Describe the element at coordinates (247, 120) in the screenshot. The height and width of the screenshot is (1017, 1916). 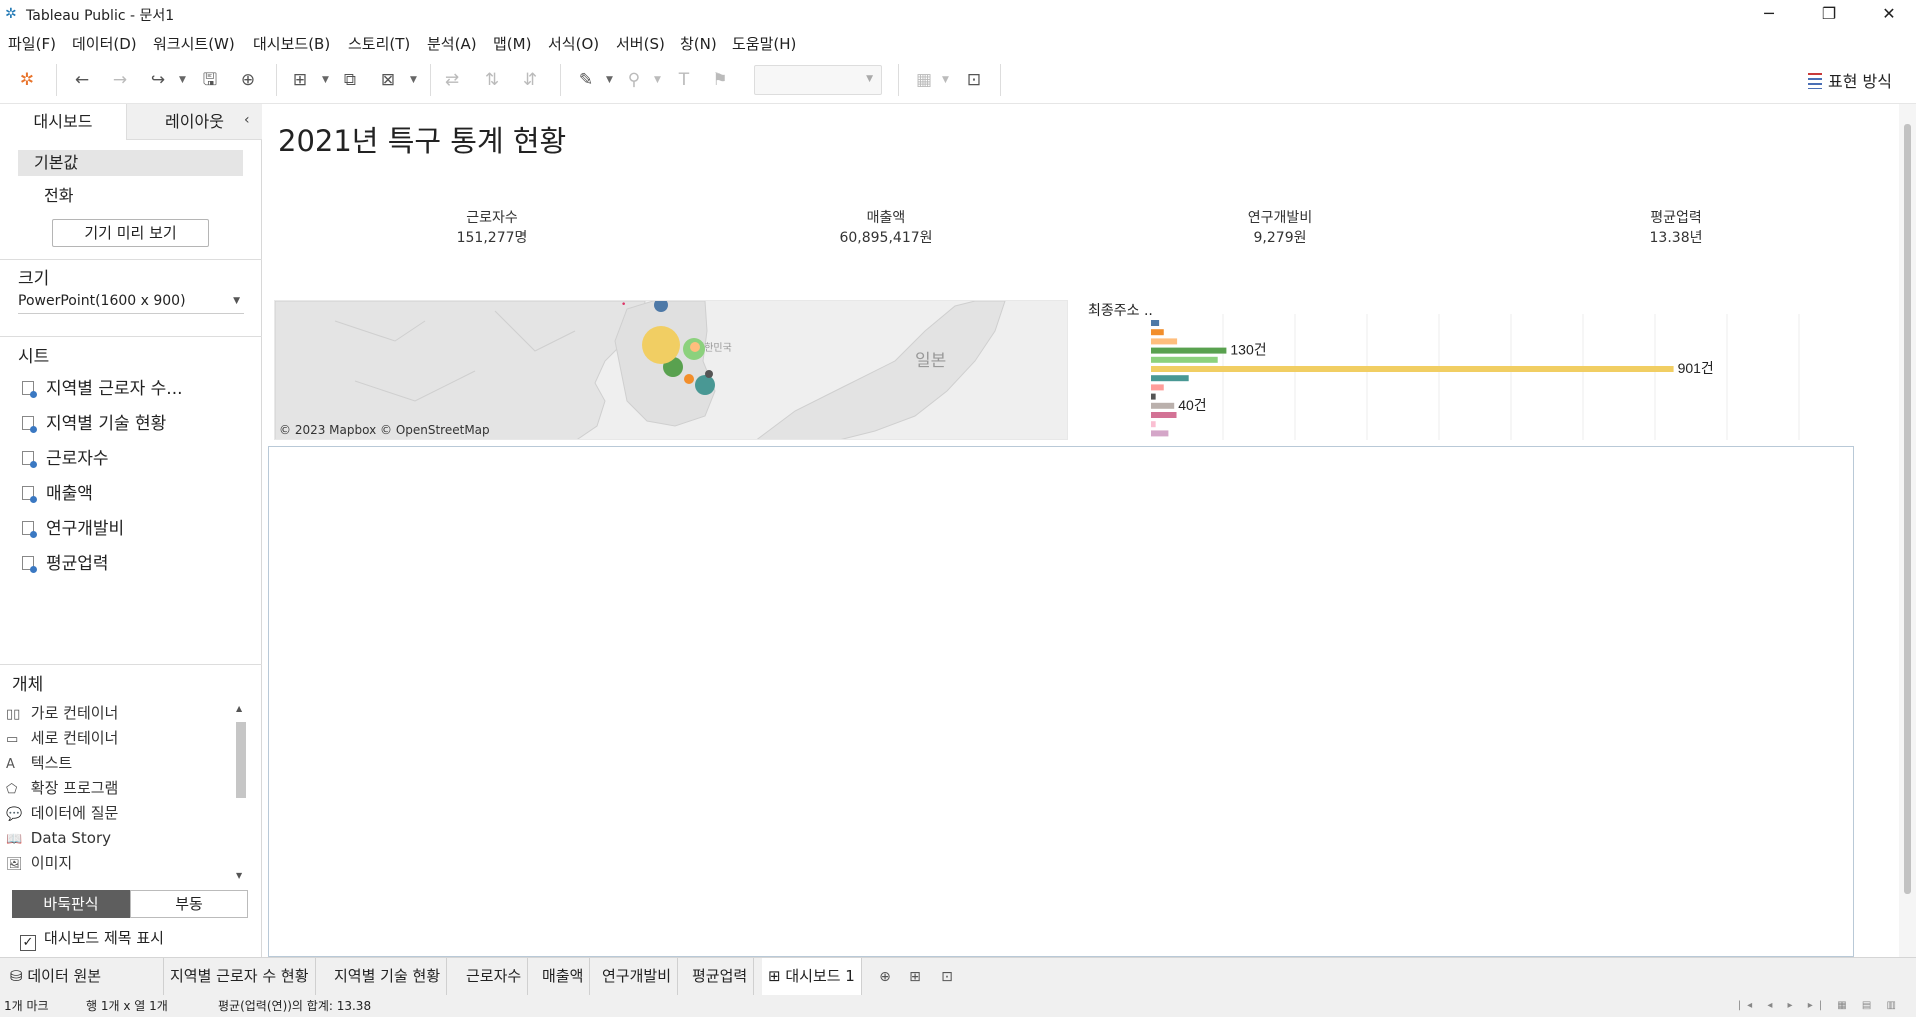
I see `collapse-panel-icon: ‹` at that location.